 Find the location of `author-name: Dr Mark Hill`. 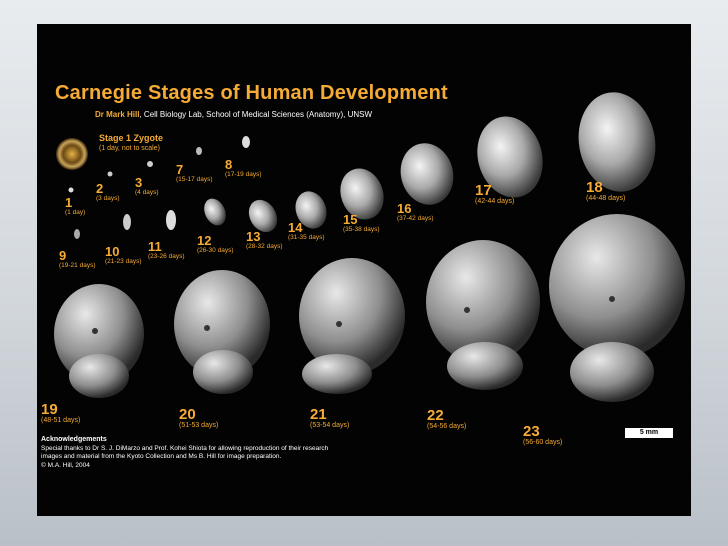

author-name: Dr Mark Hill is located at coordinates (117, 114).